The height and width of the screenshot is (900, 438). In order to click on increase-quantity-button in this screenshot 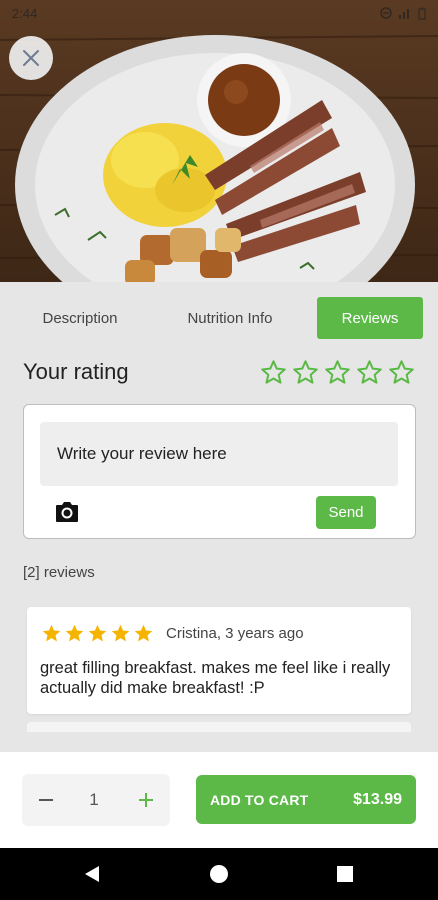, I will do `click(146, 800)`.